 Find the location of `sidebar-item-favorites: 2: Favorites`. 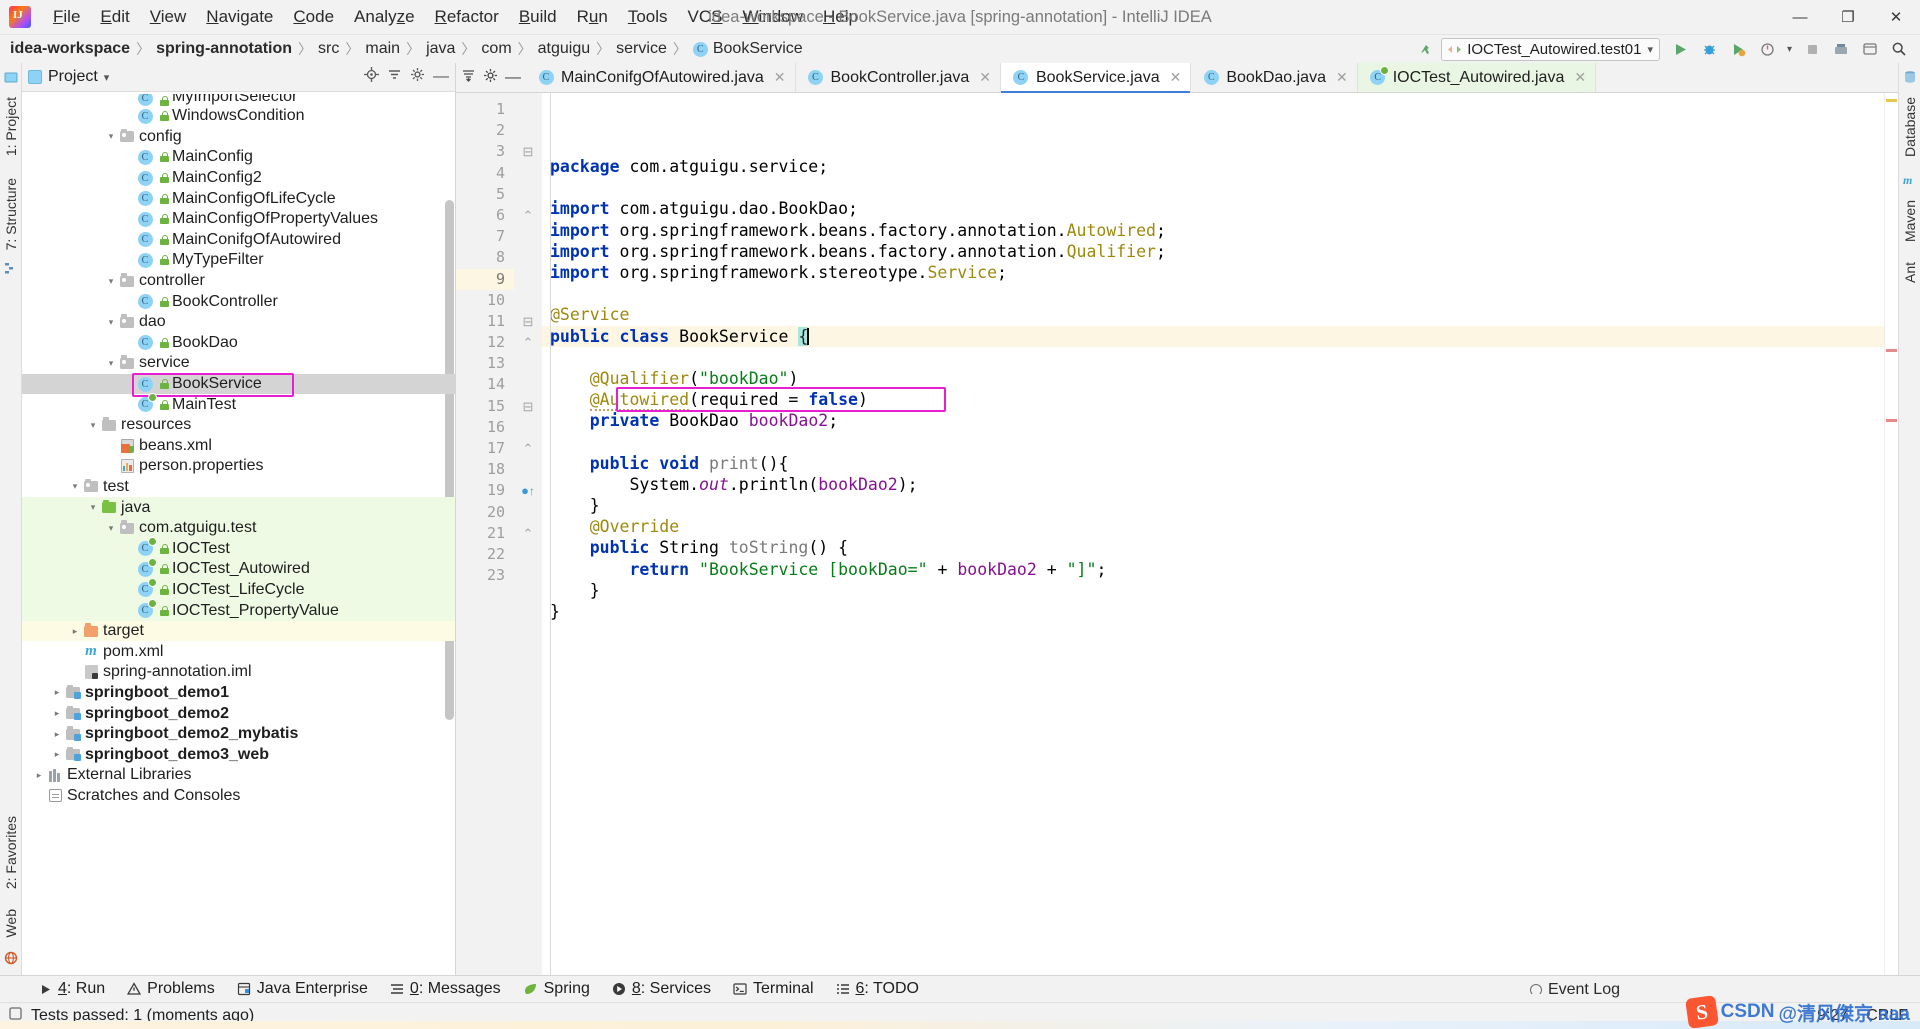

sidebar-item-favorites: 2: Favorites is located at coordinates (11, 852).